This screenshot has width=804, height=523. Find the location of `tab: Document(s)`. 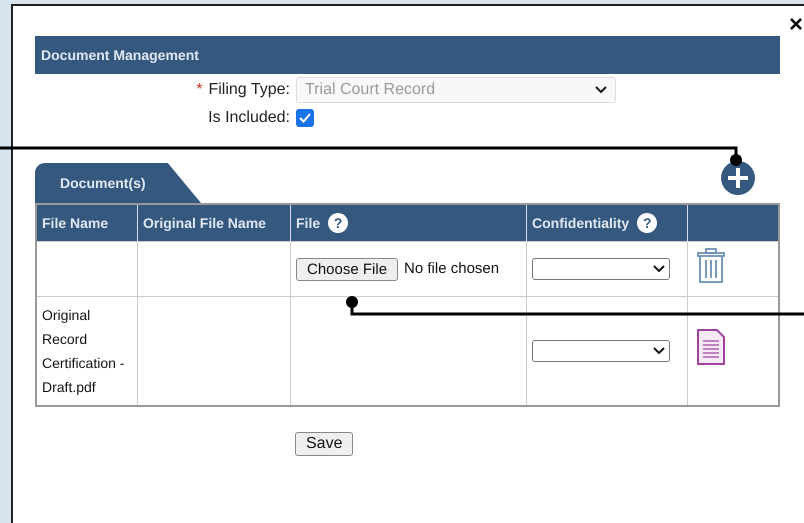

tab: Document(s) is located at coordinates (118, 183).